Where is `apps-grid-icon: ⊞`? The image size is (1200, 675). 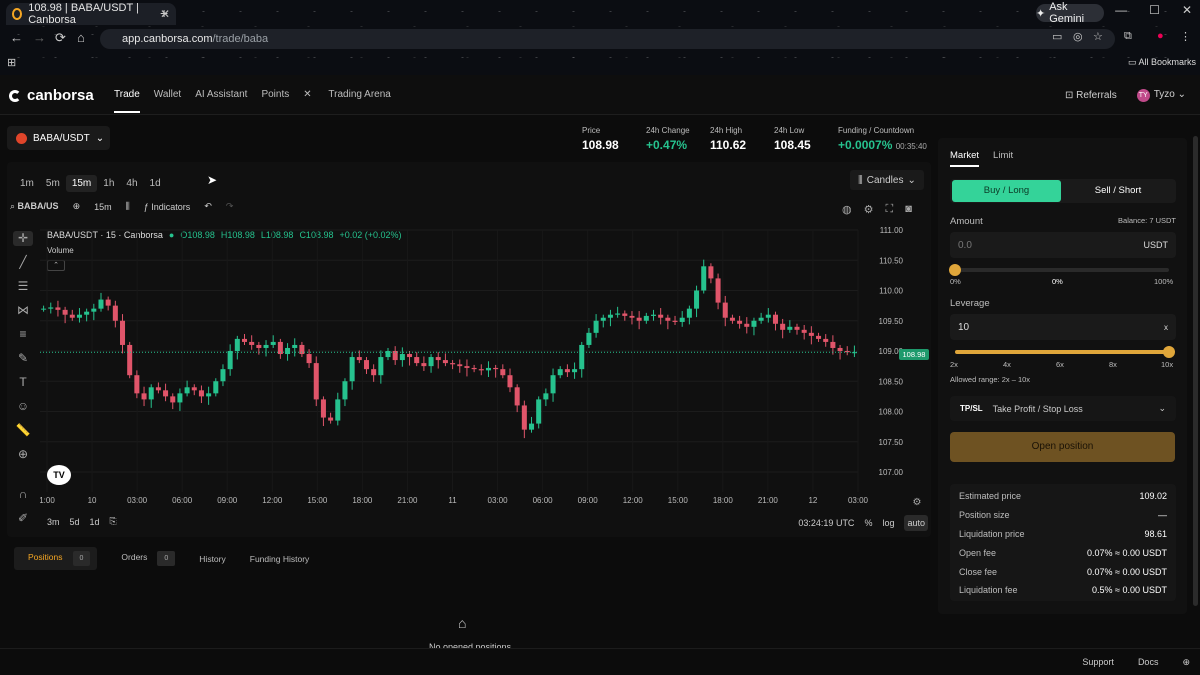
apps-grid-icon: ⊞ is located at coordinates (11, 62).